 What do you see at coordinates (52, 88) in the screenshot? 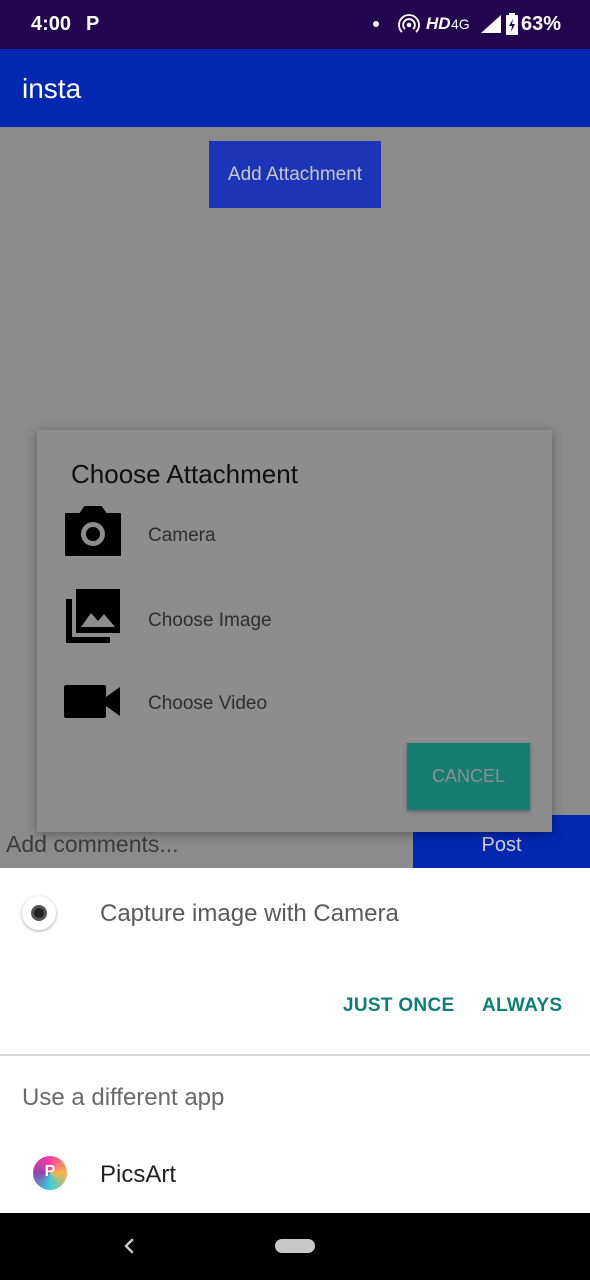
I see `app-title: insta` at bounding box center [52, 88].